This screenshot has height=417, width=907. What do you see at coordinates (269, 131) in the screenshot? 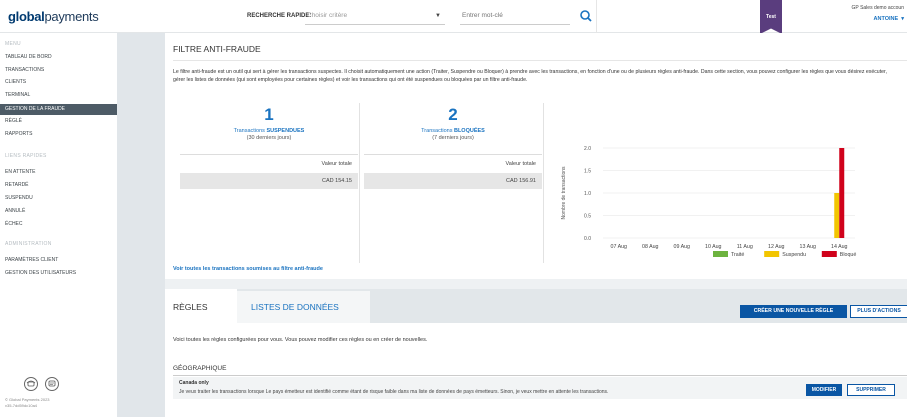
I see `suspended-label: Transactions SUSPENDUES` at bounding box center [269, 131].